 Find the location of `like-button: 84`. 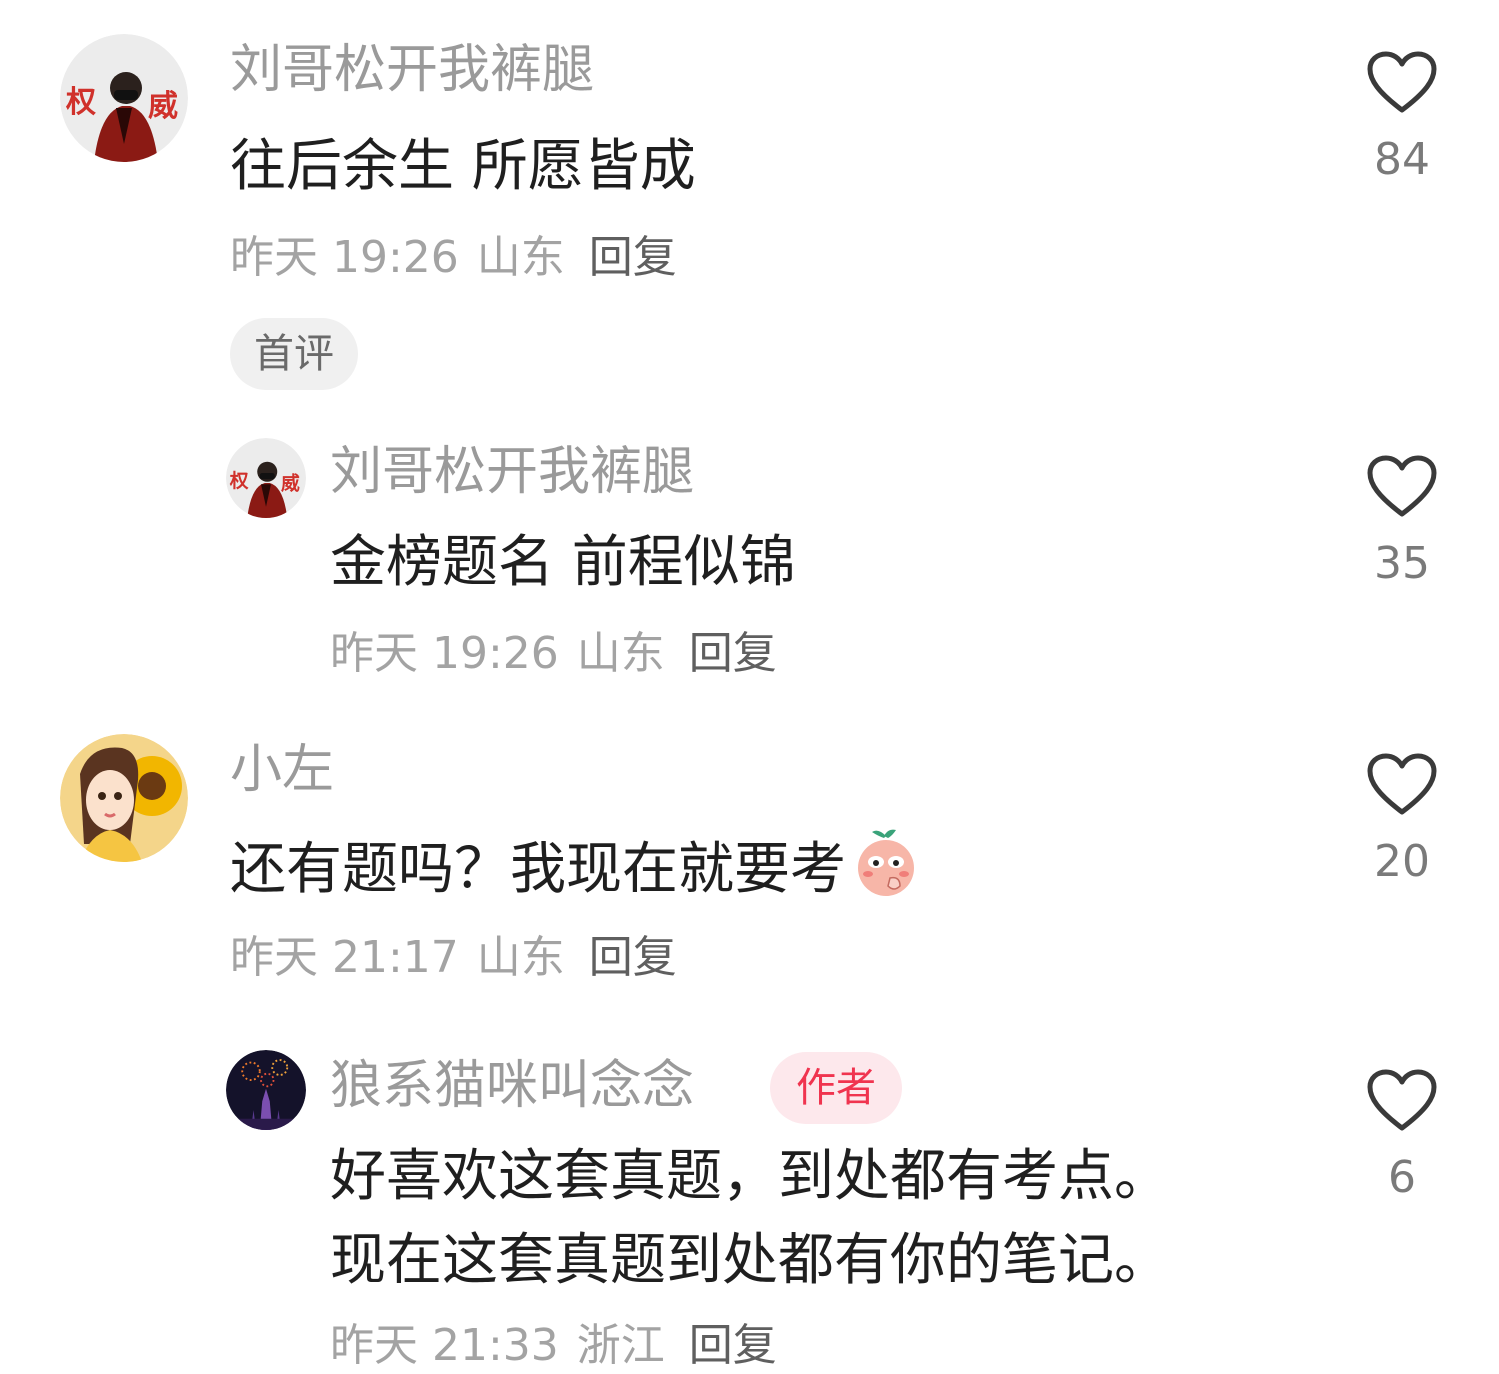

like-button: 84 is located at coordinates (1402, 119).